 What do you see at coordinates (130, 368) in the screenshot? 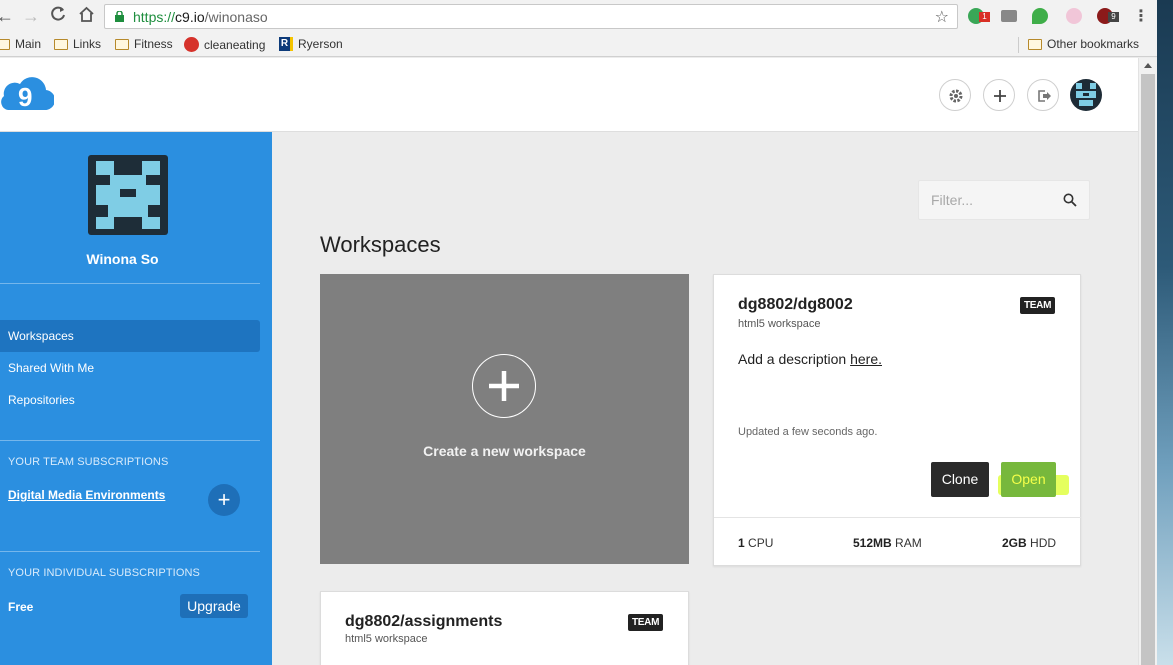
I see `sidebar-item-shared: Shared With Me` at bounding box center [130, 368].